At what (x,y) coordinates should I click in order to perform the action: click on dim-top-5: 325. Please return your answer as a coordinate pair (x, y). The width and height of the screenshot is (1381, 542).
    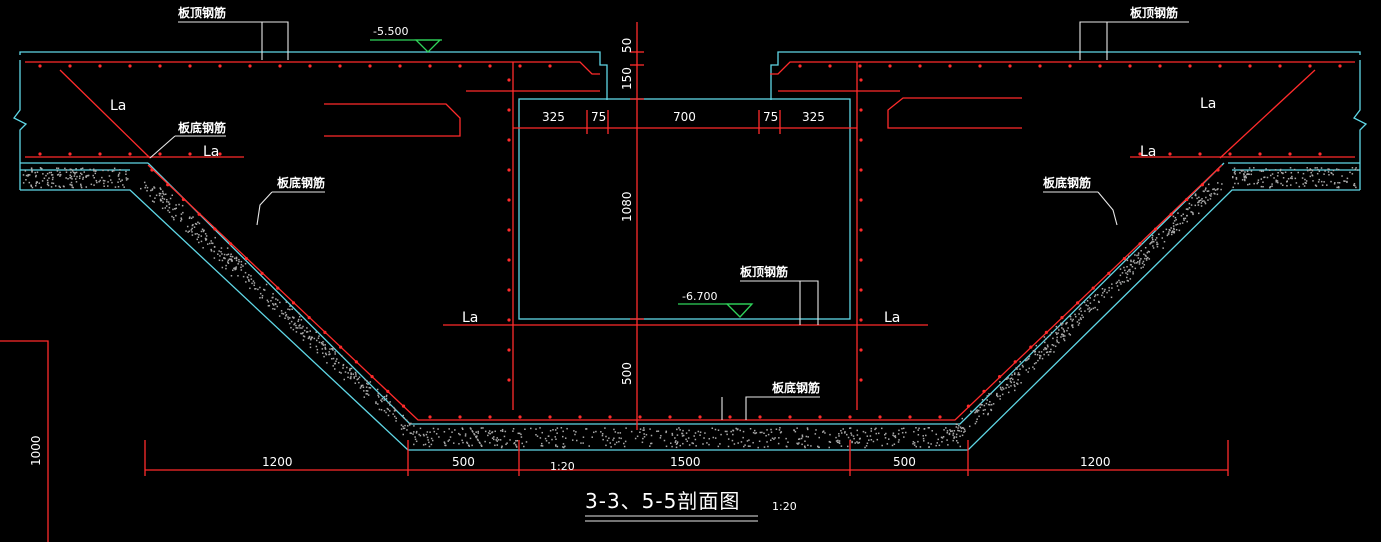
    Looking at the image, I should click on (813, 117).